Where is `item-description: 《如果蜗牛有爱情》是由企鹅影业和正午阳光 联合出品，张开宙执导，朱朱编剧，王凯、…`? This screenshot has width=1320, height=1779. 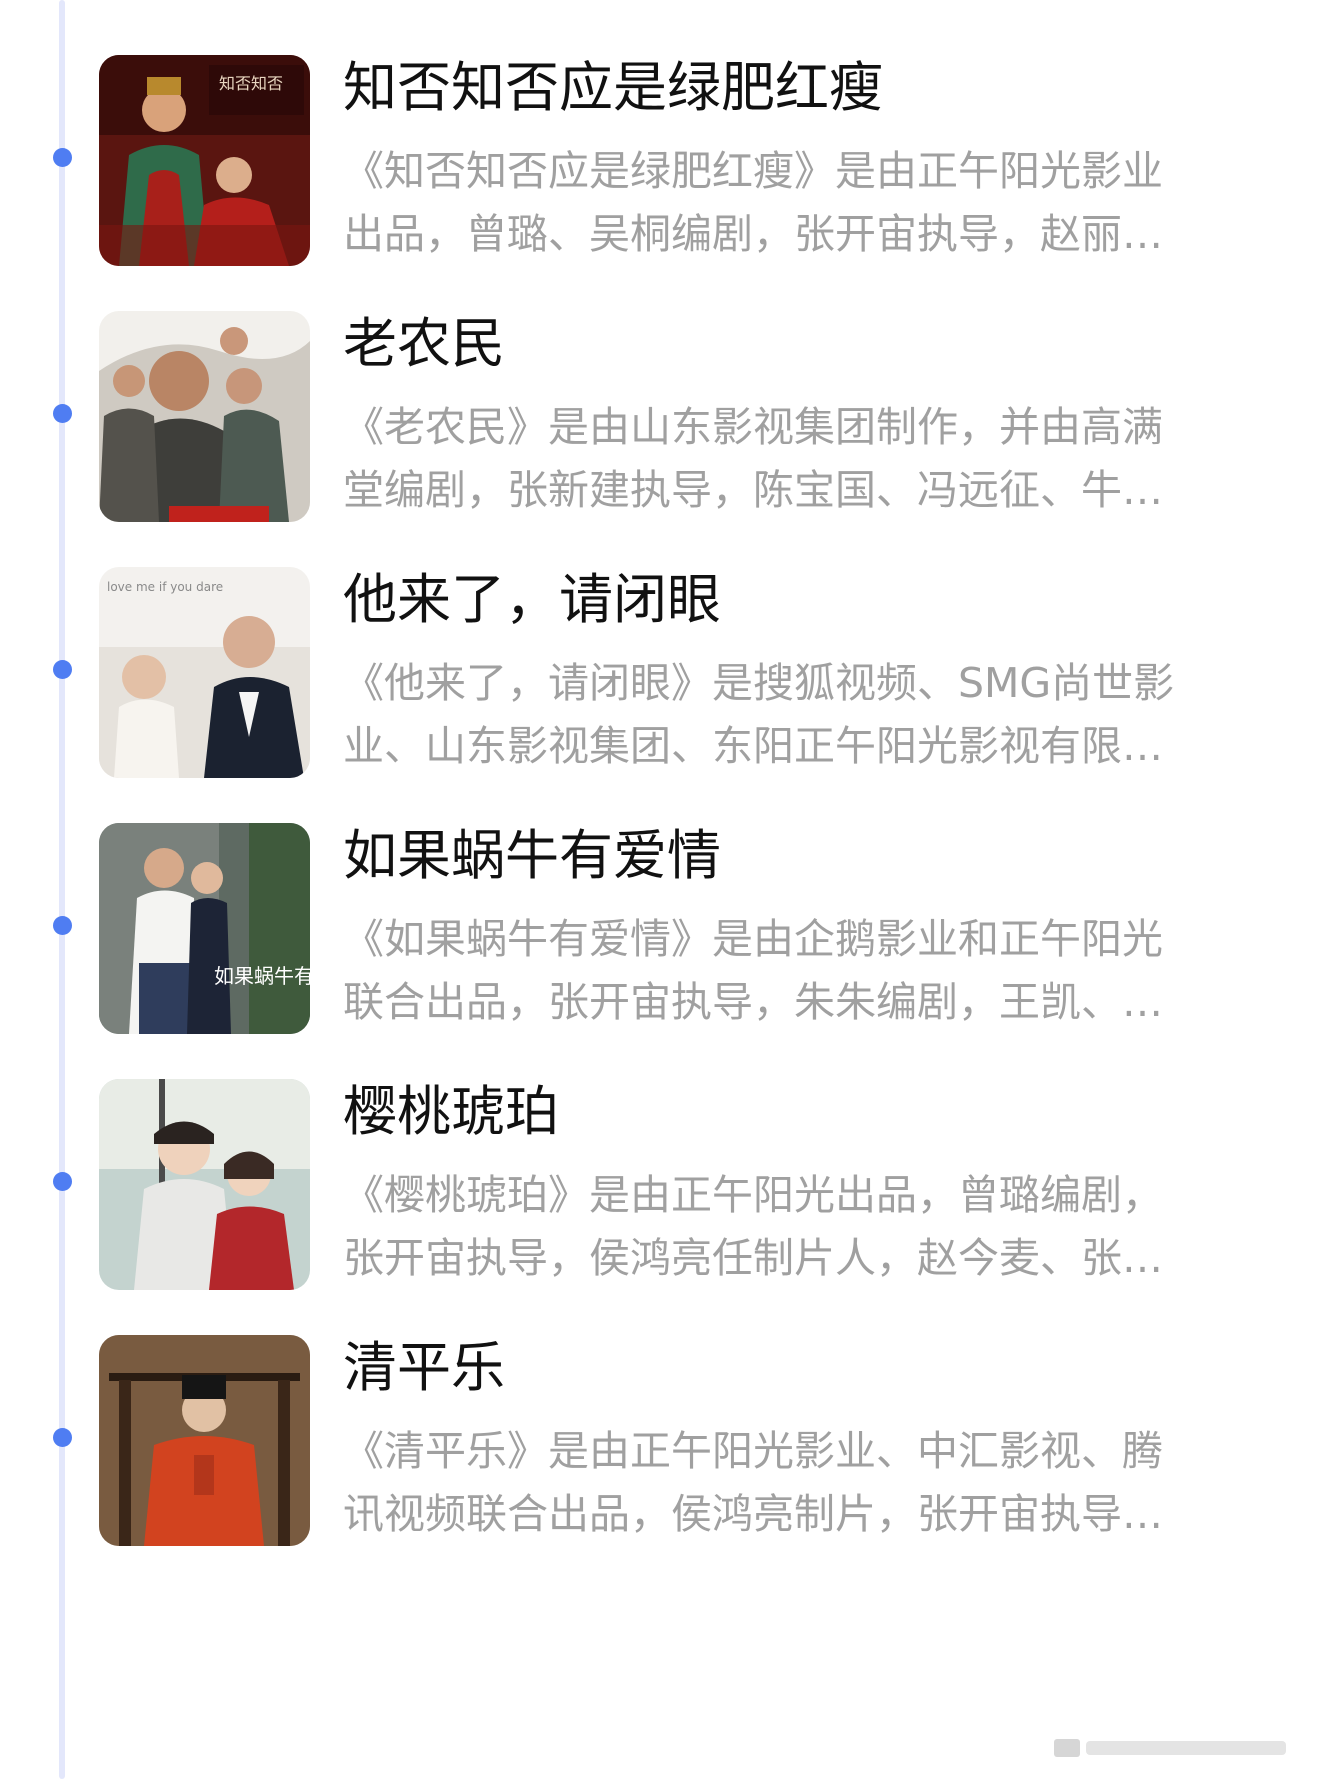 item-description: 《如果蜗牛有爱情》是由企鹅影业和正午阳光 联合出品，张开宙执导，朱朱编剧，王凯、… is located at coordinates (793, 978).